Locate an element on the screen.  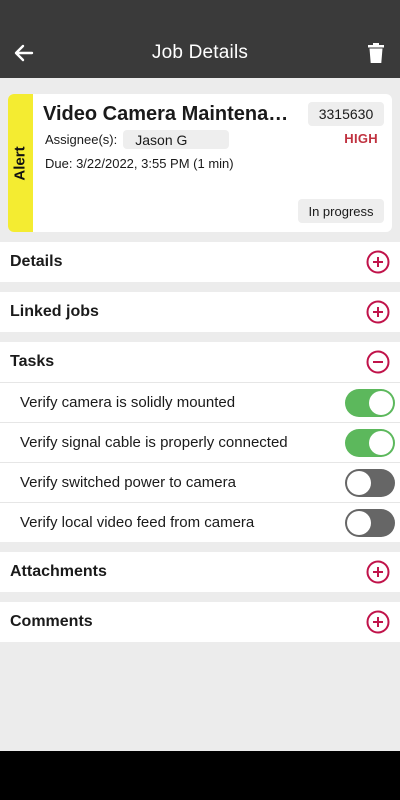
section-attachments-label: Attachments is located at coordinates (58, 571).